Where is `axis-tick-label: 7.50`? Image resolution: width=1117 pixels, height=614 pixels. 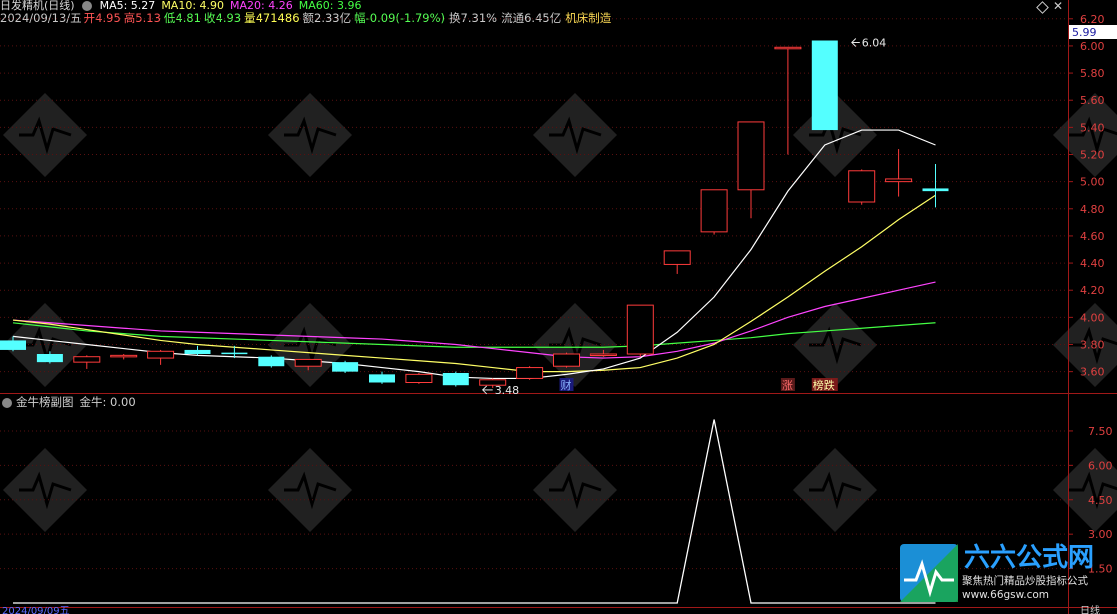
axis-tick-label: 7.50 is located at coordinates (1100, 431).